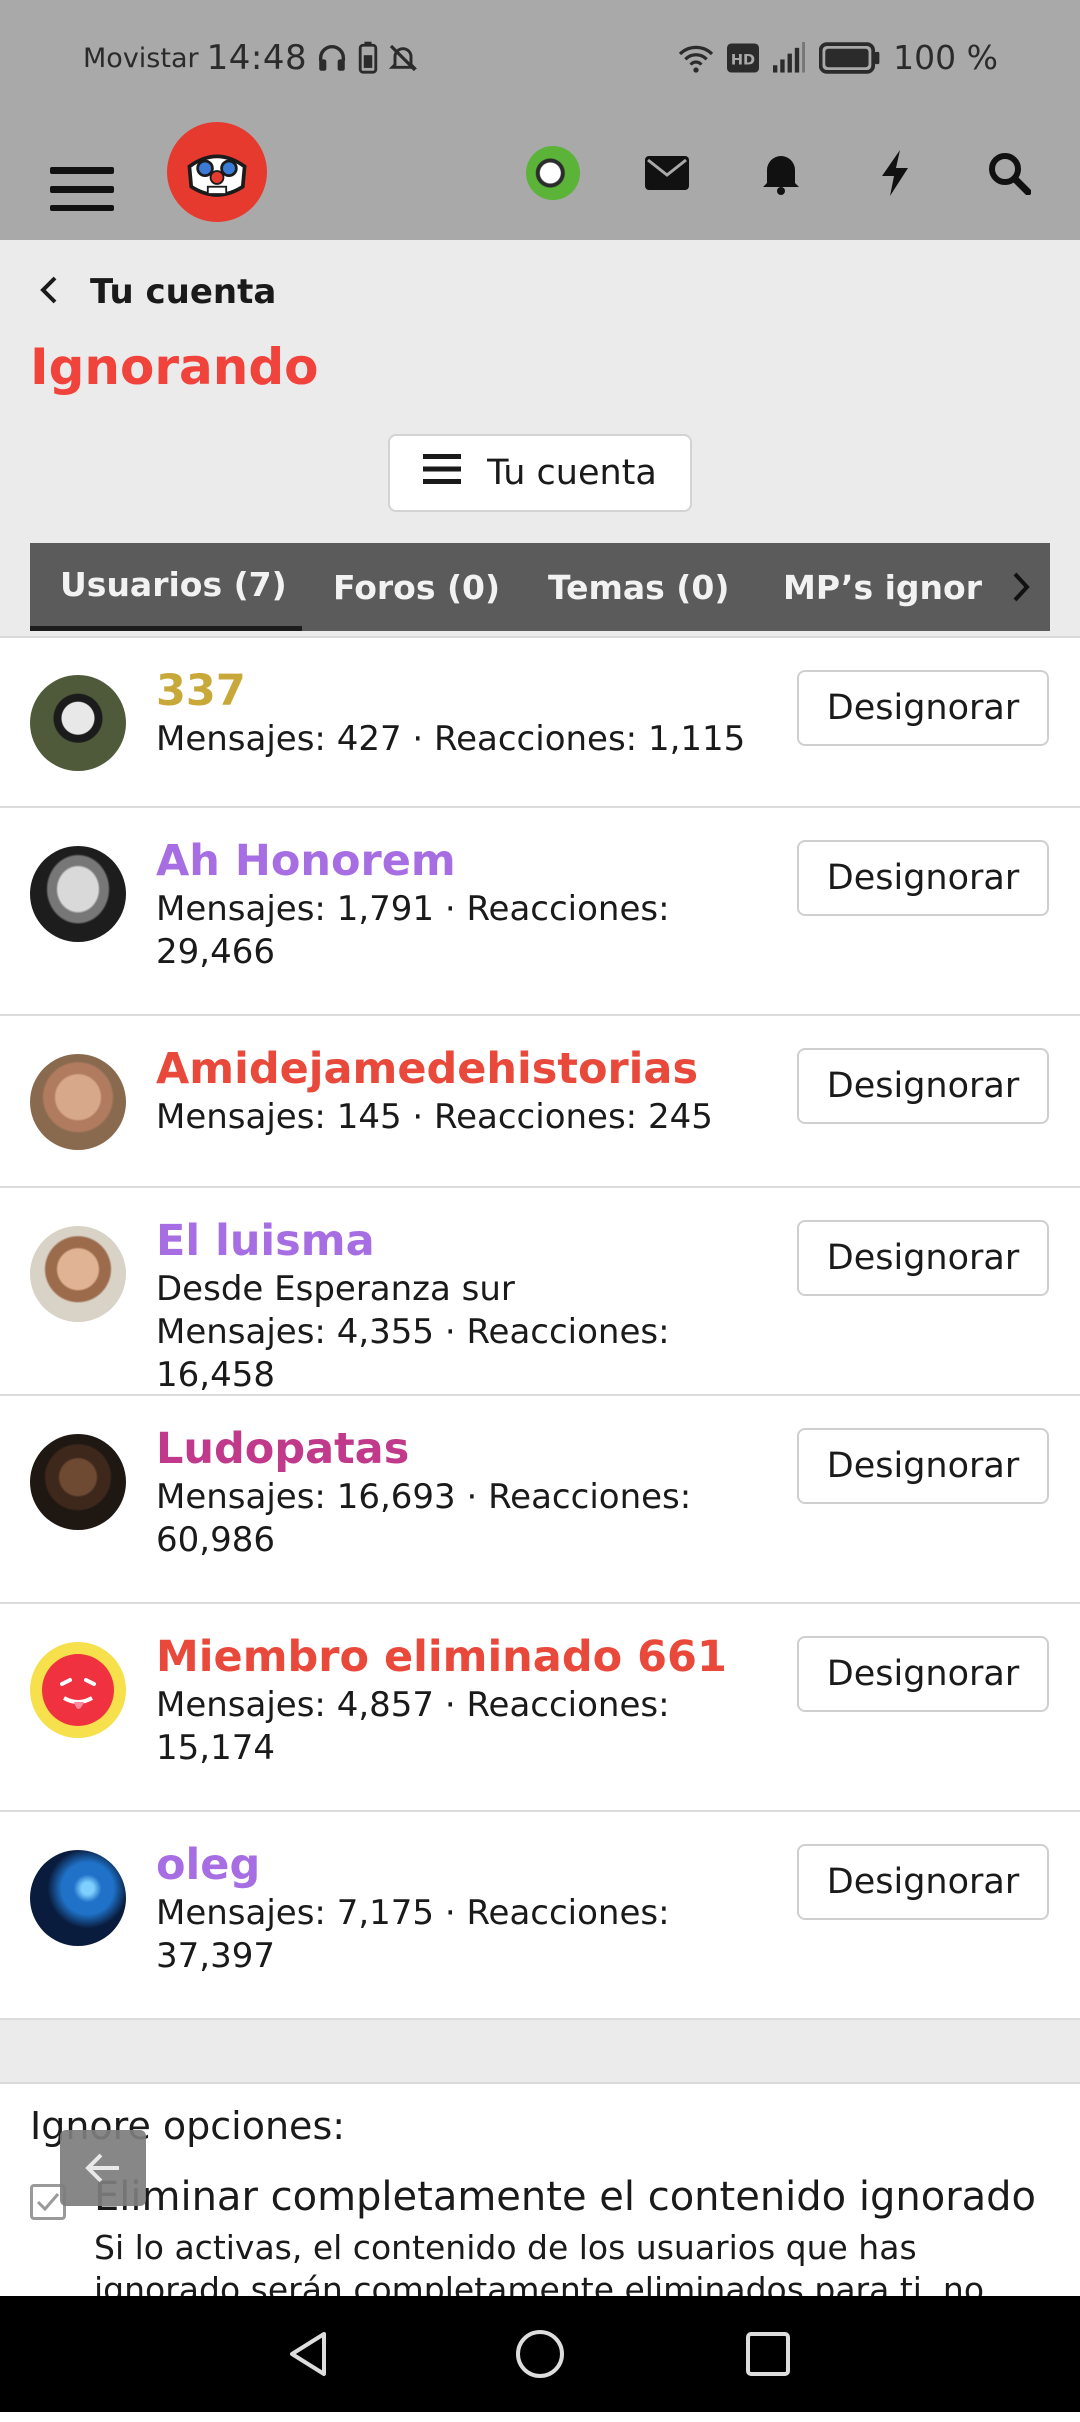  I want to click on list-menu-icon, so click(442, 473).